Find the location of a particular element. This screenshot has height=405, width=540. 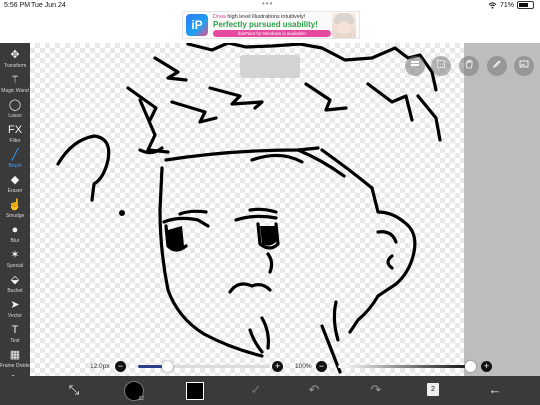

layers-icon is located at coordinates (415, 66).